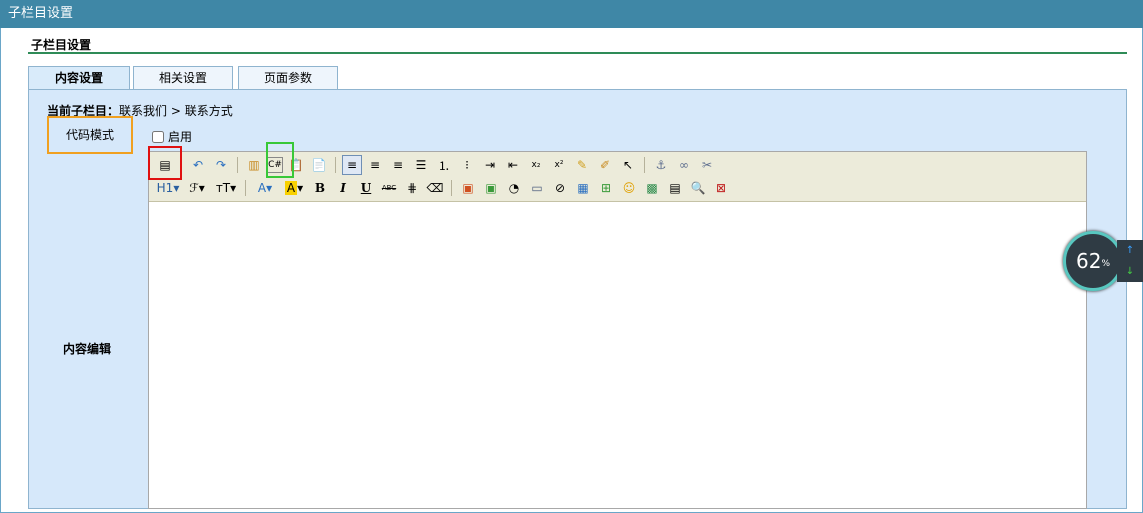 The height and width of the screenshot is (513, 1143). What do you see at coordinates (194, 188) in the screenshot?
I see `font-family-label: ℱ` at bounding box center [194, 188].